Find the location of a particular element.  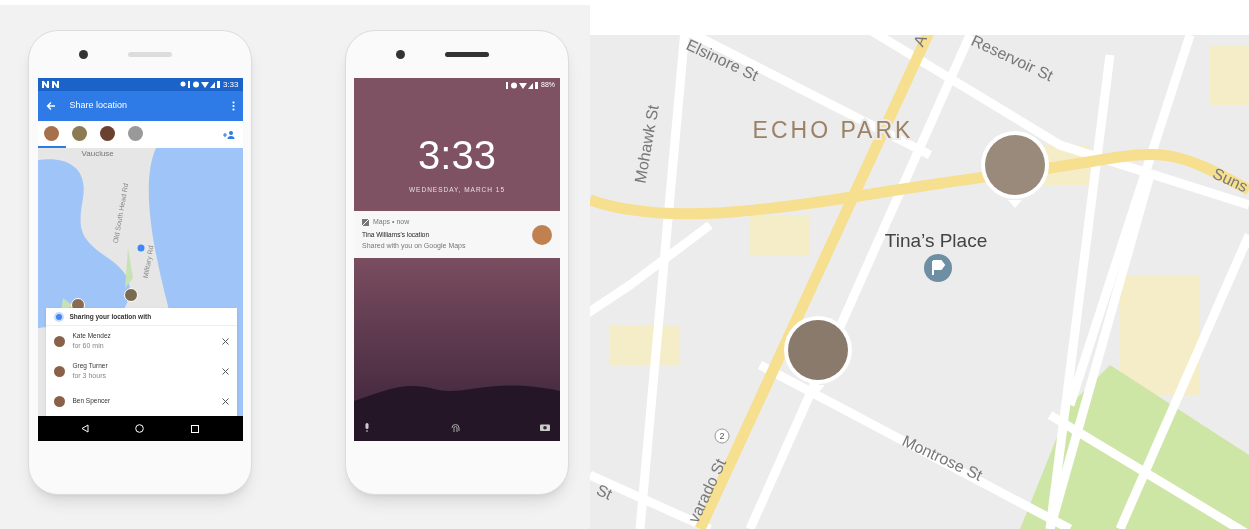

microphone-icon is located at coordinates (367, 427).